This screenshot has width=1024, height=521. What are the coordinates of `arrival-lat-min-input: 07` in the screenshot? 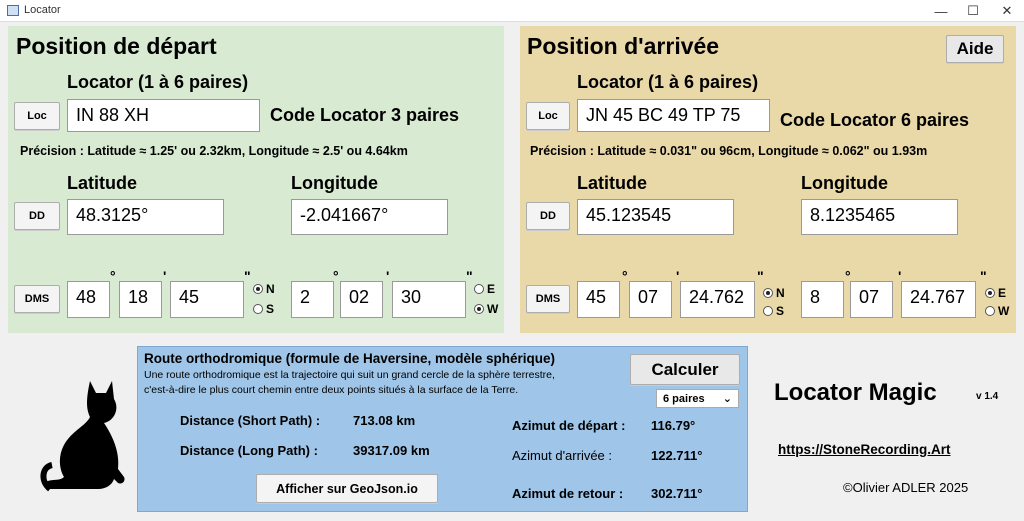 It's located at (650, 299).